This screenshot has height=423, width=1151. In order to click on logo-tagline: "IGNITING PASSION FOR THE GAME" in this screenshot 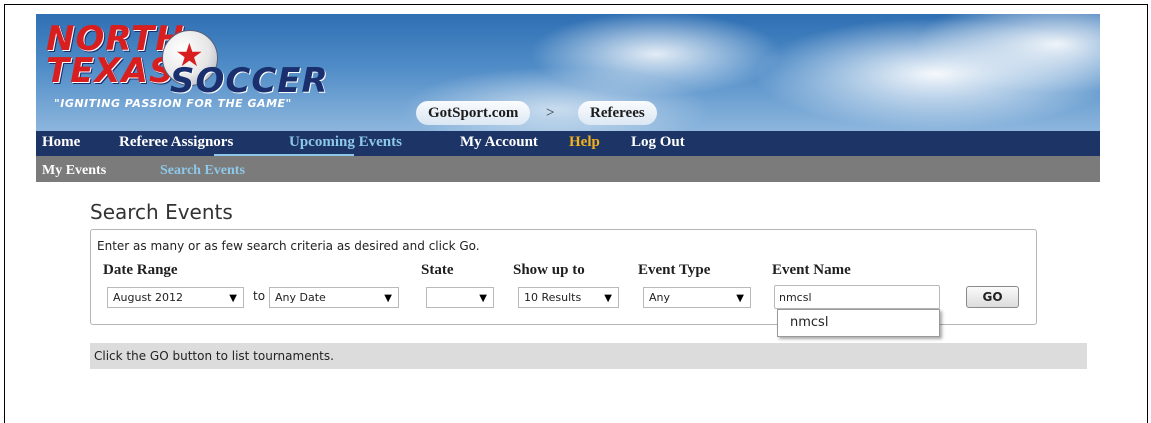, I will do `click(173, 103)`.